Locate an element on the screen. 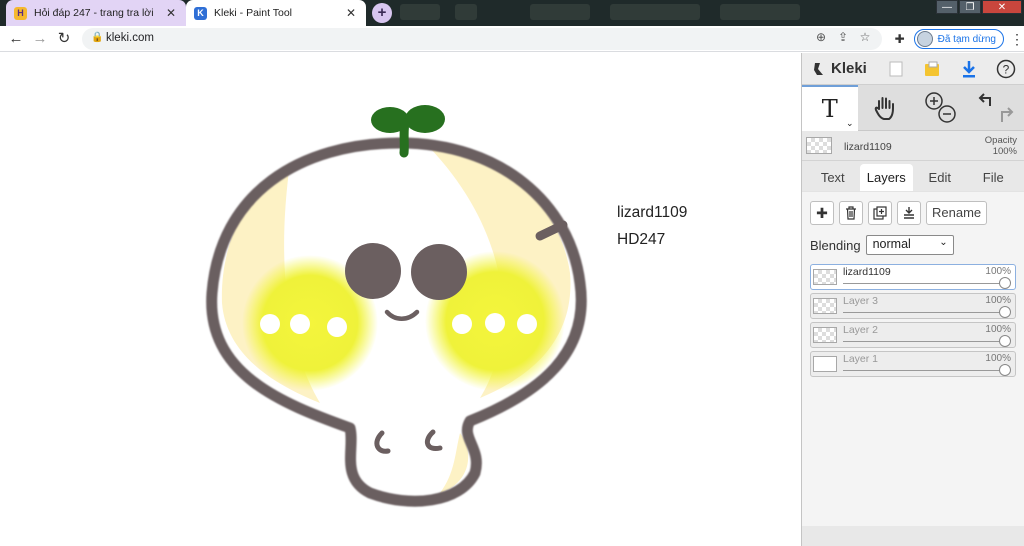 The image size is (1024, 546). zoom-controls is located at coordinates (941, 108).